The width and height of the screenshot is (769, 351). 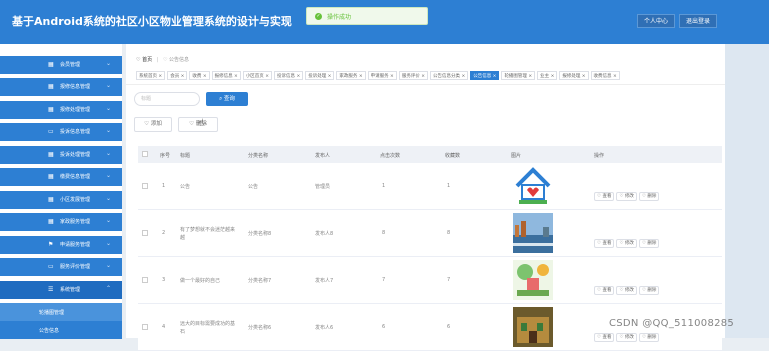 What do you see at coordinates (61, 87) in the screenshot?
I see `sidebar-item: ▦ 报修信息管理 ⌄` at bounding box center [61, 87].